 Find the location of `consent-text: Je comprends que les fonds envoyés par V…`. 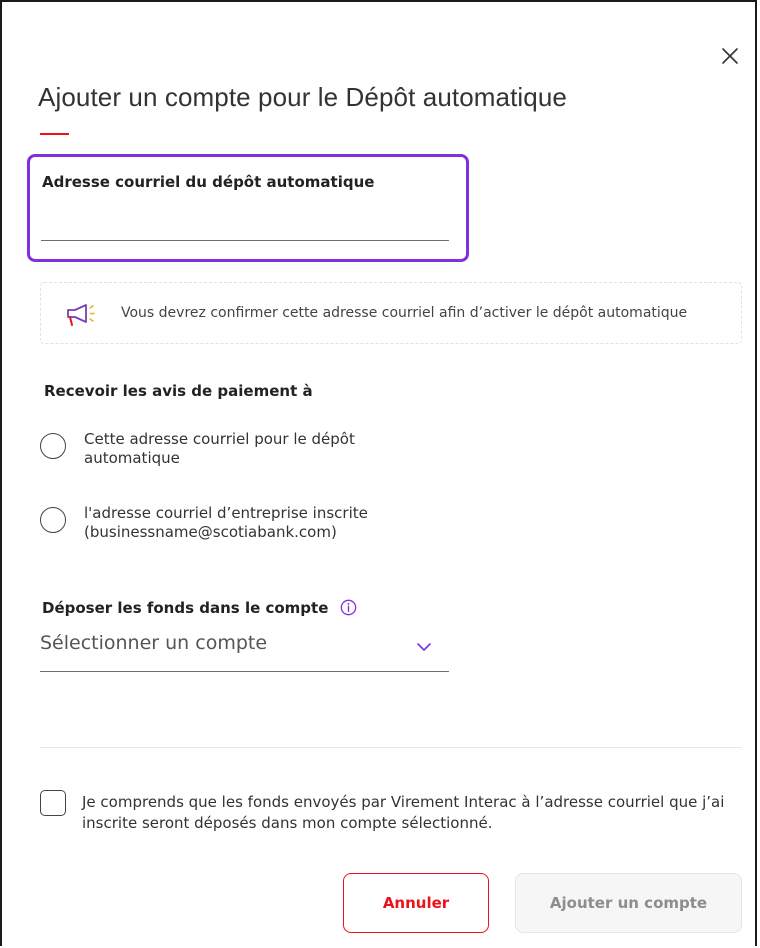

consent-text: Je comprends que les fonds envoyés par V… is located at coordinates (403, 812).